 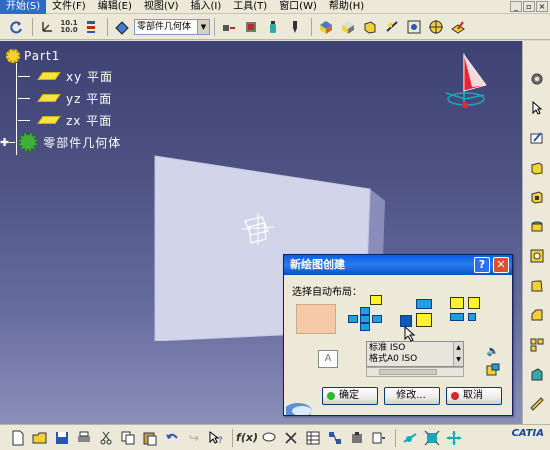 I want to click on chevron-down-icon: ▼, so click(x=203, y=26).